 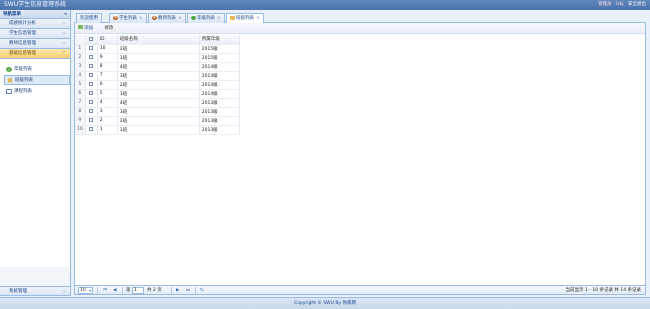 What do you see at coordinates (188, 291) in the screenshot?
I see `last-page-icon: ⏭` at bounding box center [188, 291].